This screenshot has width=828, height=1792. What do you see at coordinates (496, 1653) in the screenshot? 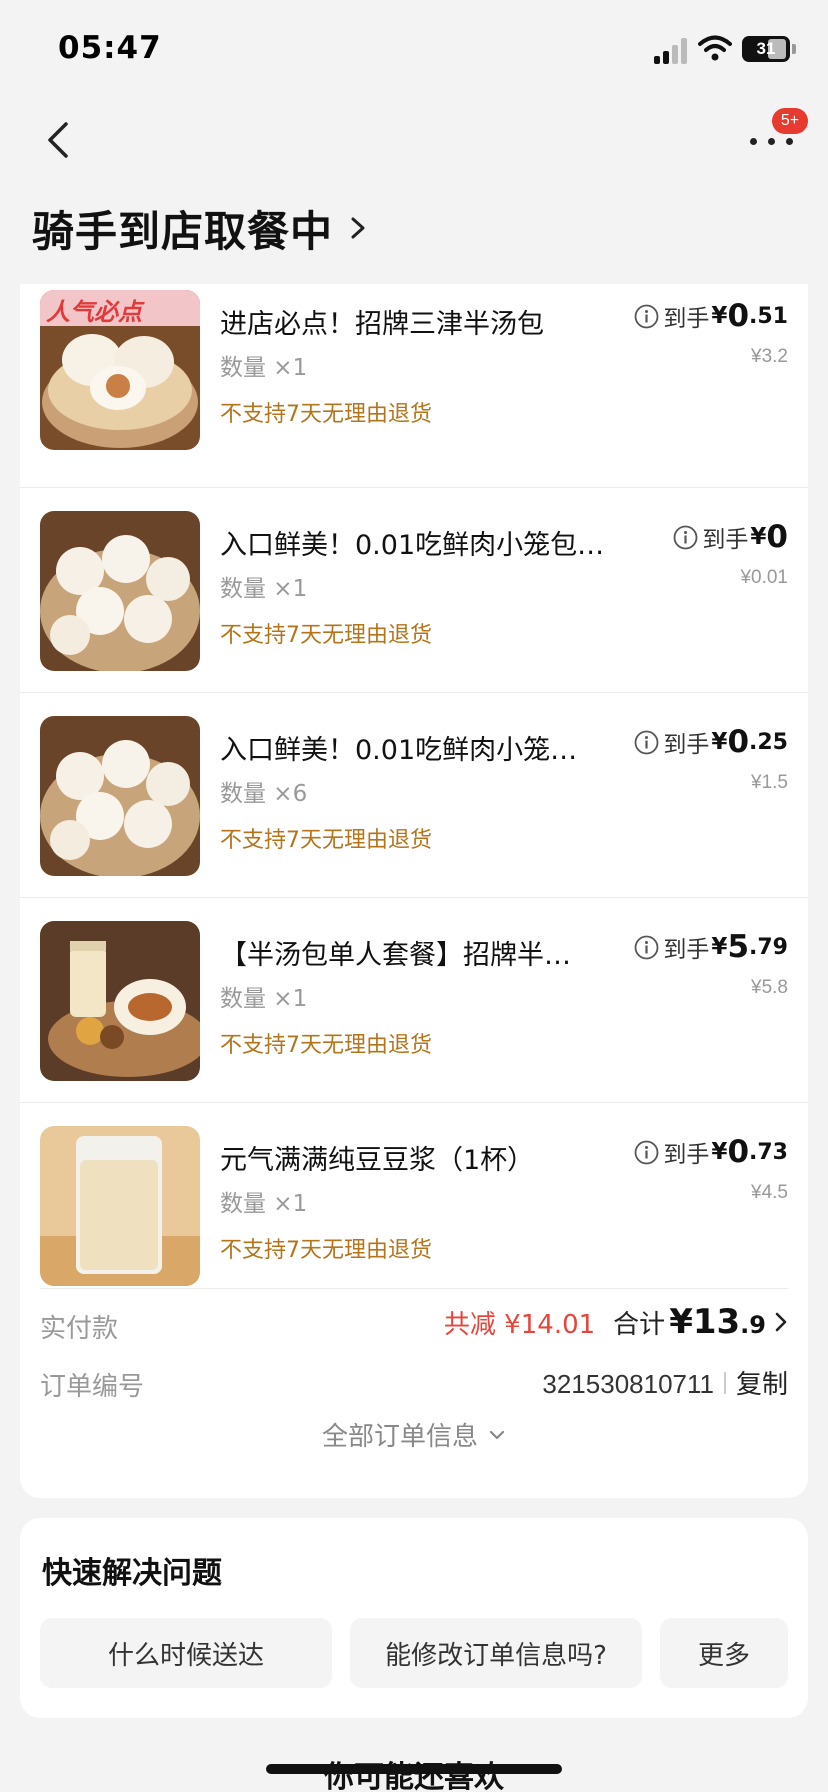
I see `quick-question-button: 能修改订单信息吗?` at bounding box center [496, 1653].